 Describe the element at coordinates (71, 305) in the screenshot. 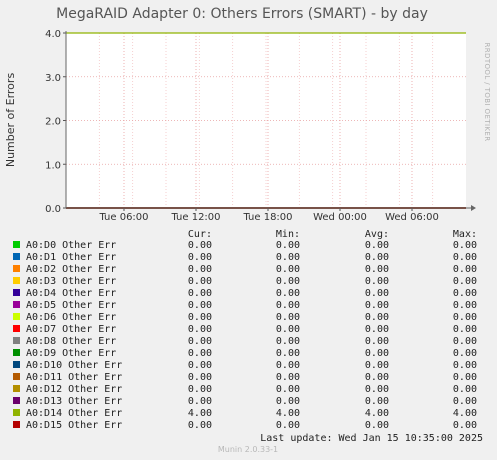

I see `legend-series-name: A0:D5 Other Err` at that location.